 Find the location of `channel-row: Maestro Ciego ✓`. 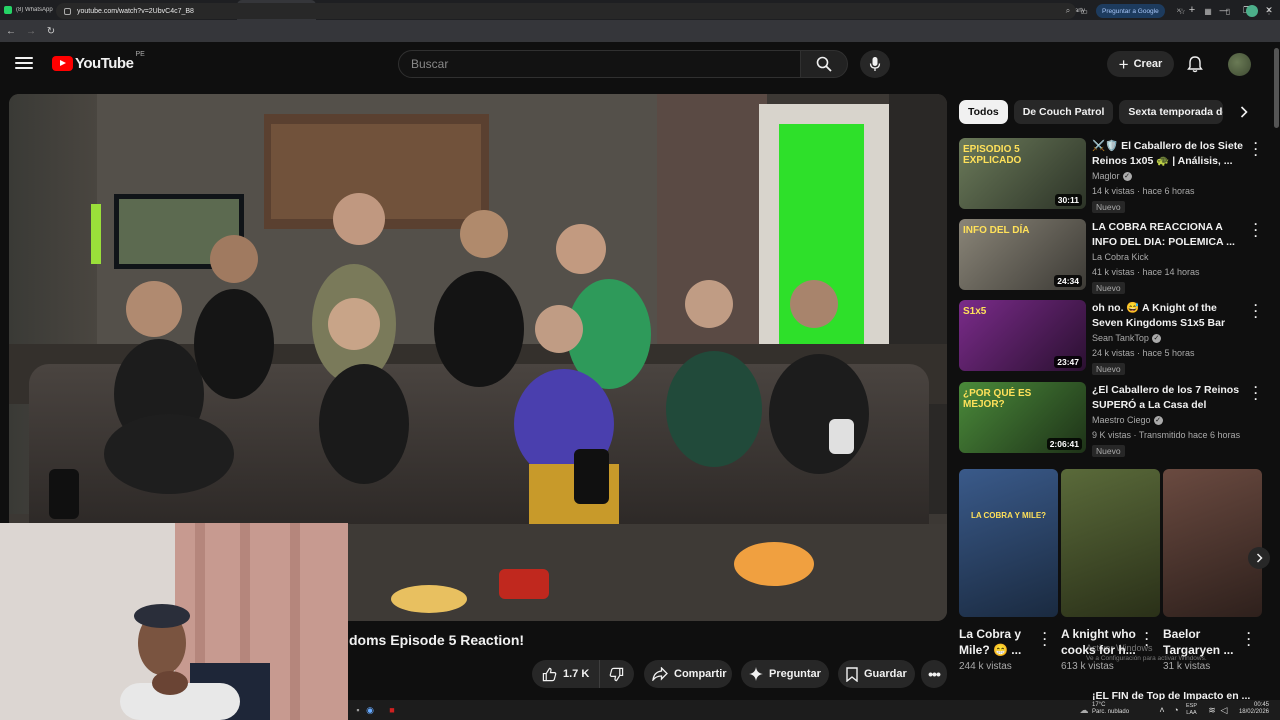

channel-row: Maestro Ciego ✓ is located at coordinates (1127, 420).